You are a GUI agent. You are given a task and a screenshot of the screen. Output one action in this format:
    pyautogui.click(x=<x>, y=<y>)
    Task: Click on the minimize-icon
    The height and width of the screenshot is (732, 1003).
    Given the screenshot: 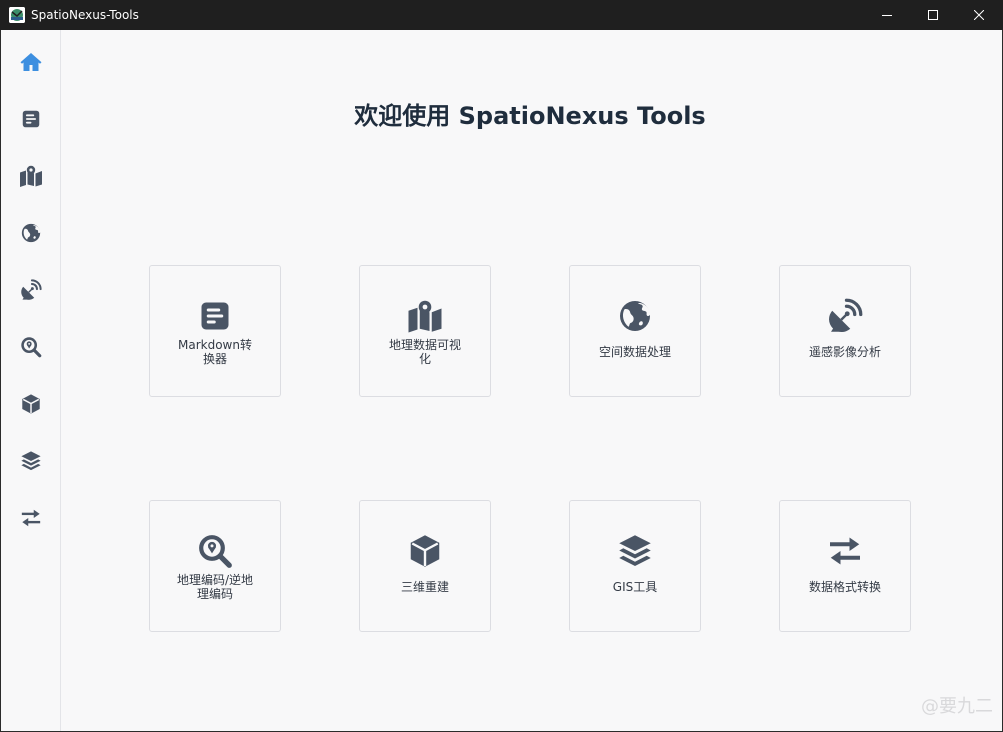 What is the action you would take?
    pyautogui.click(x=887, y=15)
    